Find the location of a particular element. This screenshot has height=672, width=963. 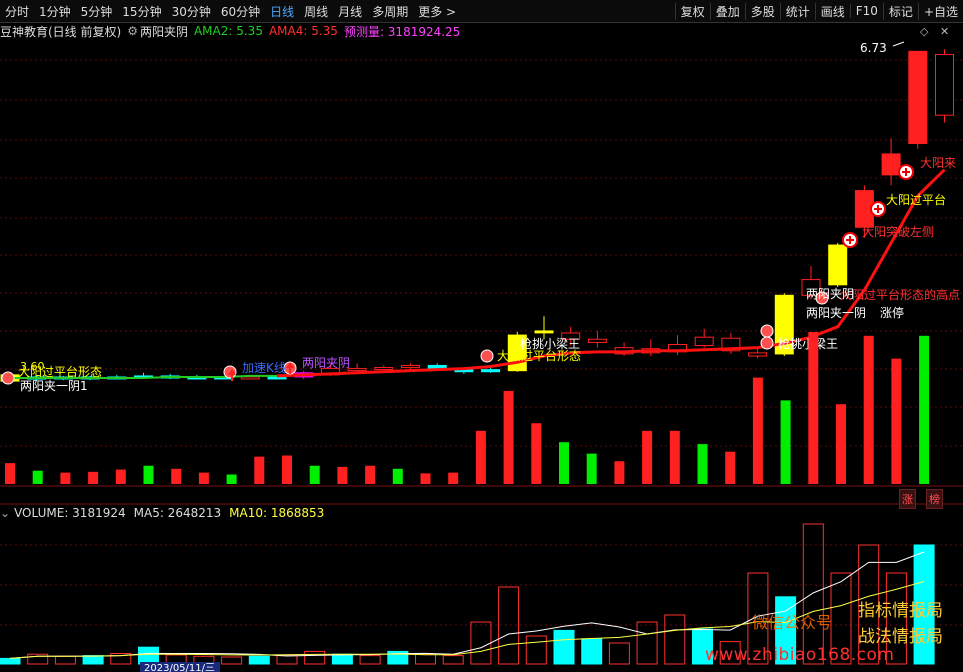

signal-annotation-12: 大阳过平台 is located at coordinates (916, 199).